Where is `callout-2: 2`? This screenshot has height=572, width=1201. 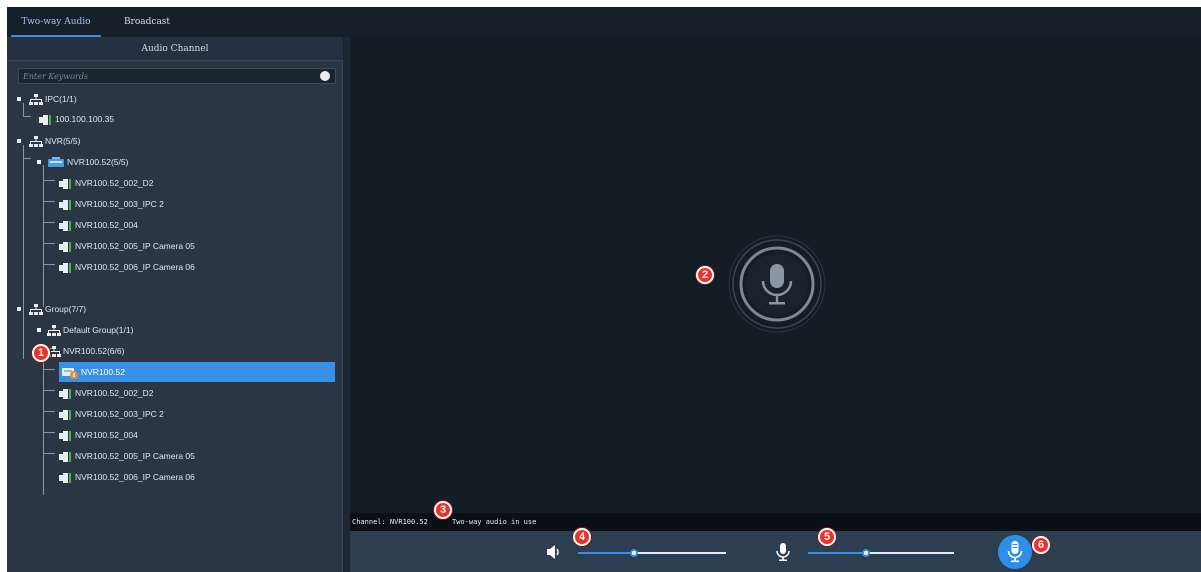 callout-2: 2 is located at coordinates (705, 275).